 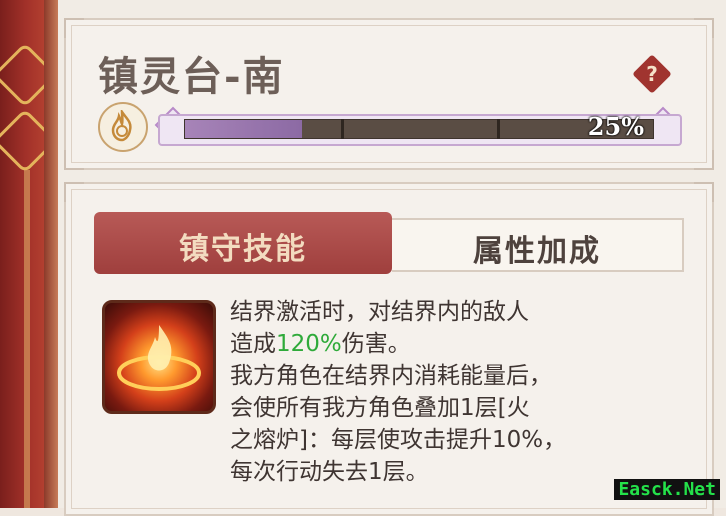 I want to click on tab-guard-skill: 镇守技能, so click(x=243, y=243).